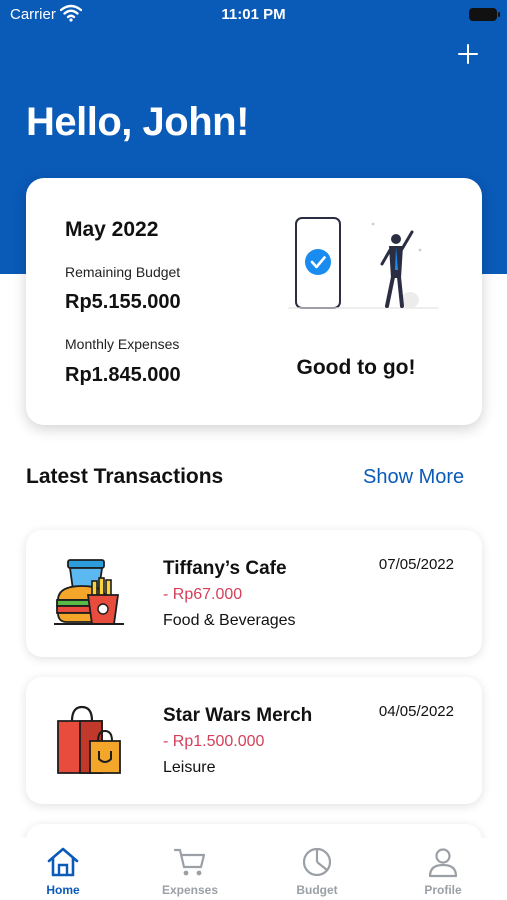  I want to click on tab-bar: Home Expenses Budget Profile, so click(253, 869).